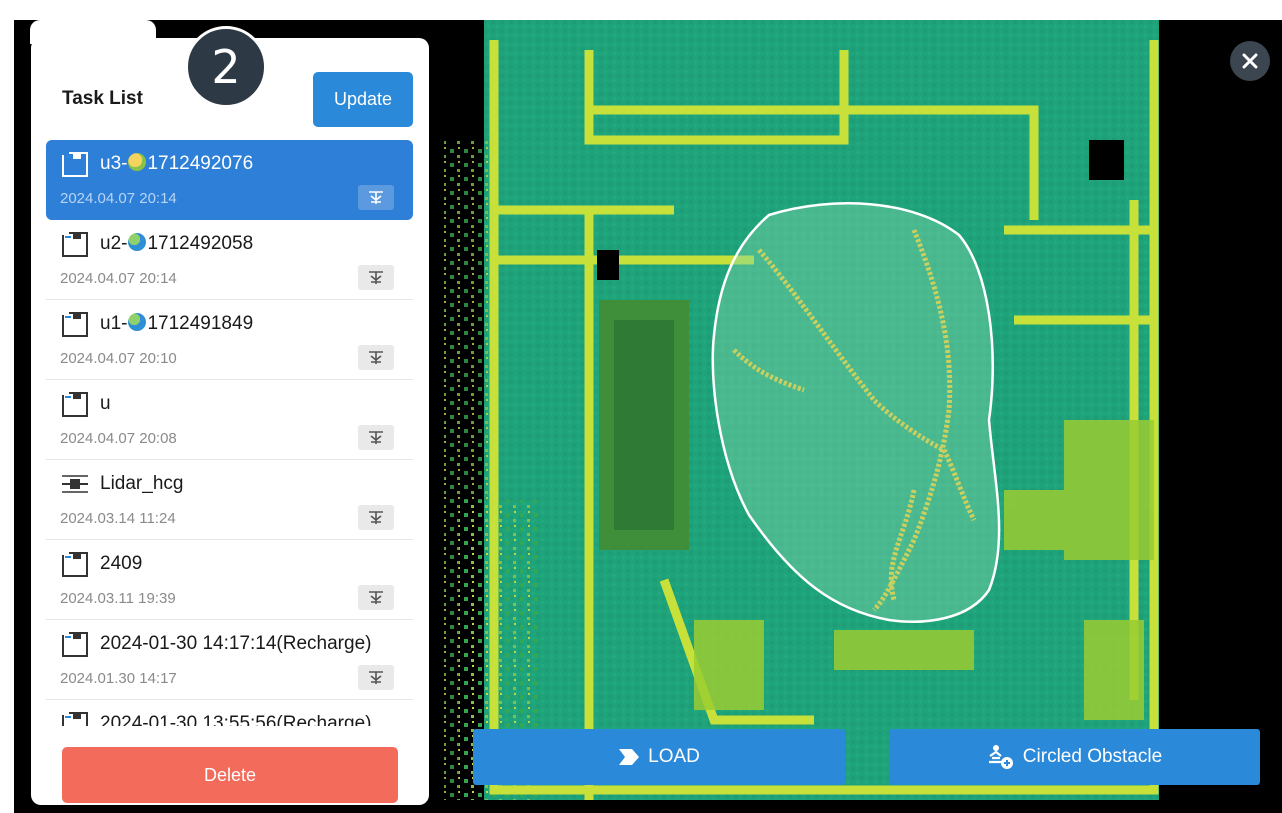  Describe the element at coordinates (75, 484) in the screenshot. I see `lidar-task-icon` at that location.